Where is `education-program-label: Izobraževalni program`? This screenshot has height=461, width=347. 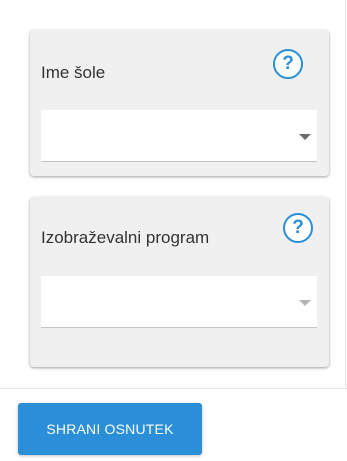 education-program-label: Izobraževalni program is located at coordinates (125, 237).